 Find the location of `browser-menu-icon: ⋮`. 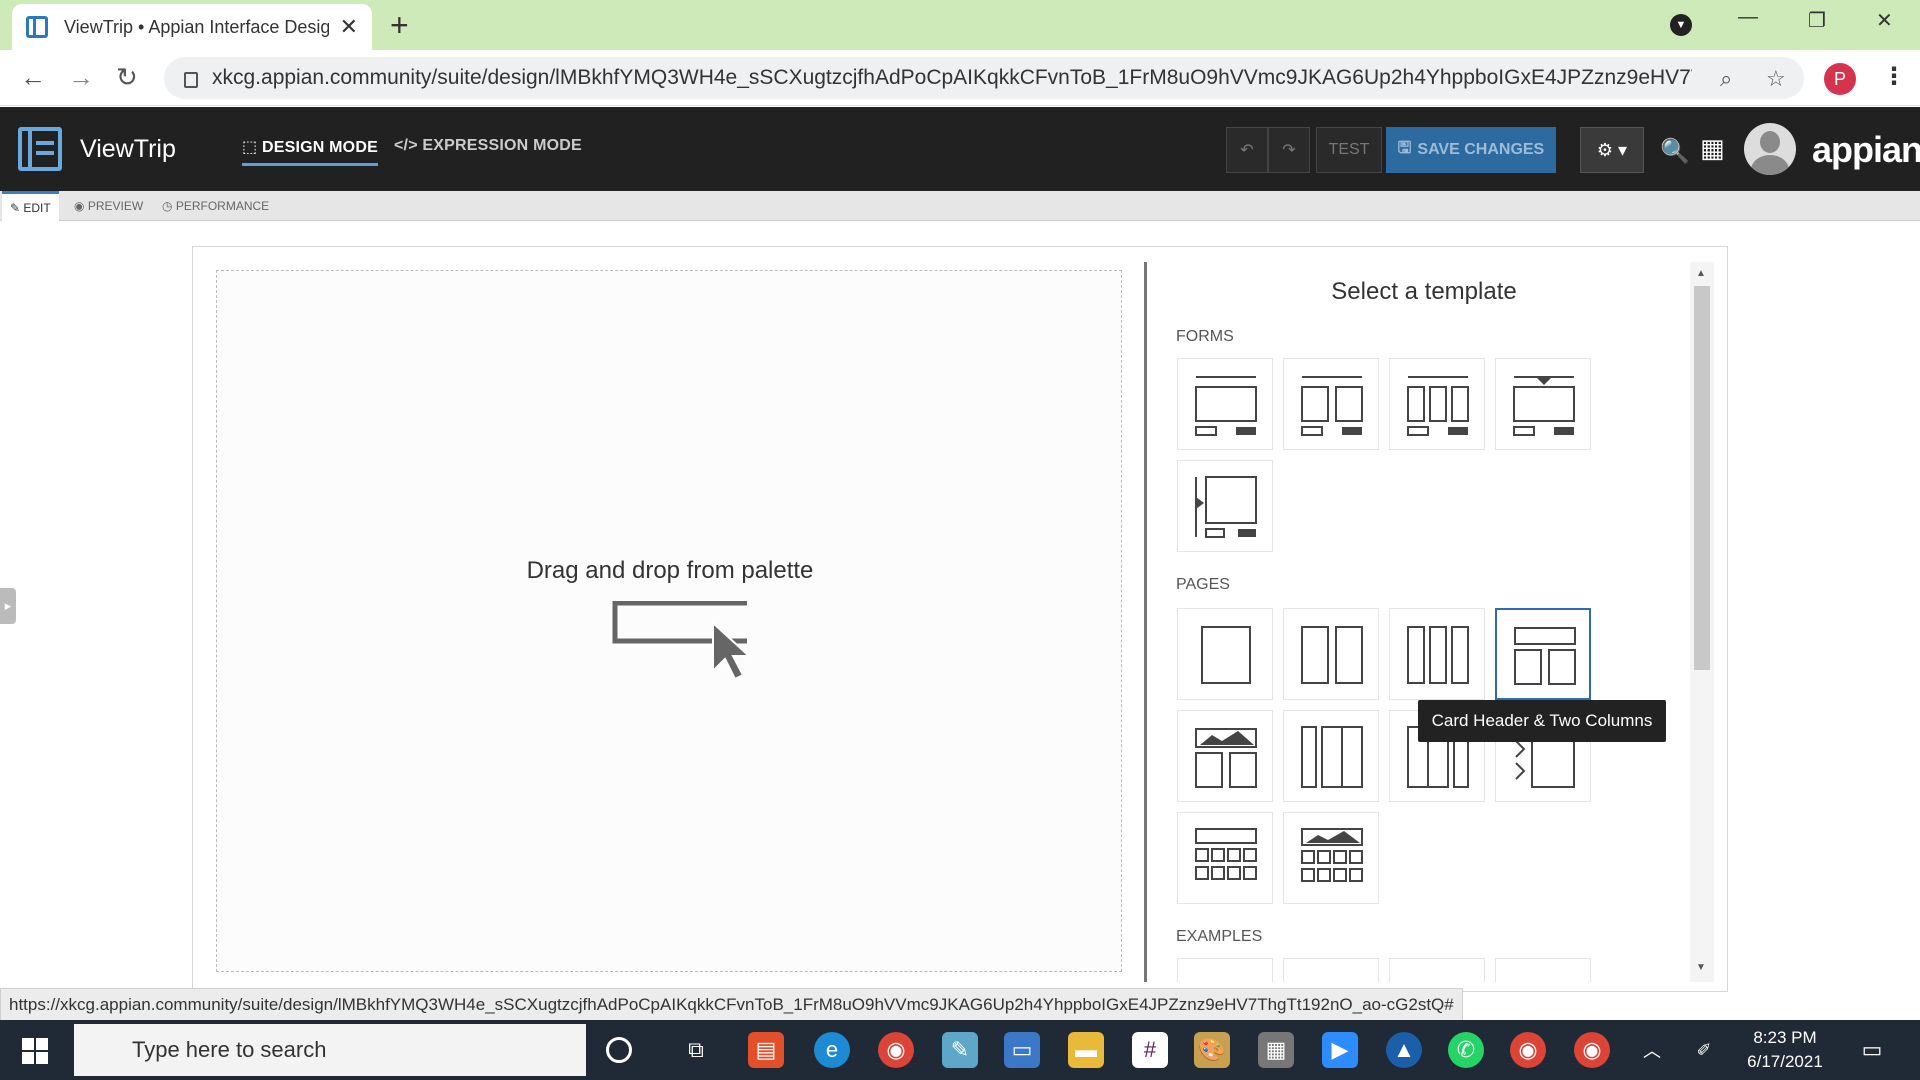

browser-menu-icon: ⋮ is located at coordinates (1894, 76).